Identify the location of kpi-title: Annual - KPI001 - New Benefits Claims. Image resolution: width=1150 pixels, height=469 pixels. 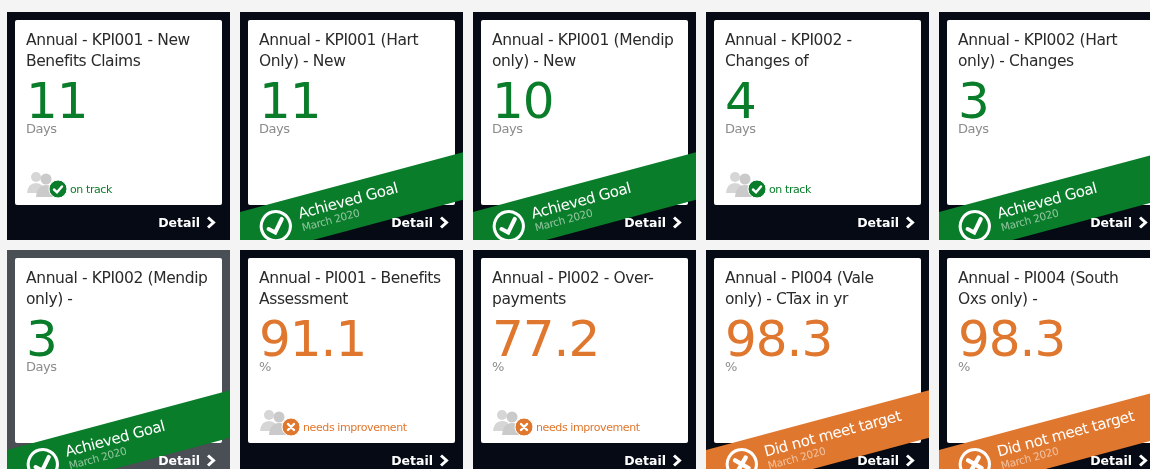
(108, 51).